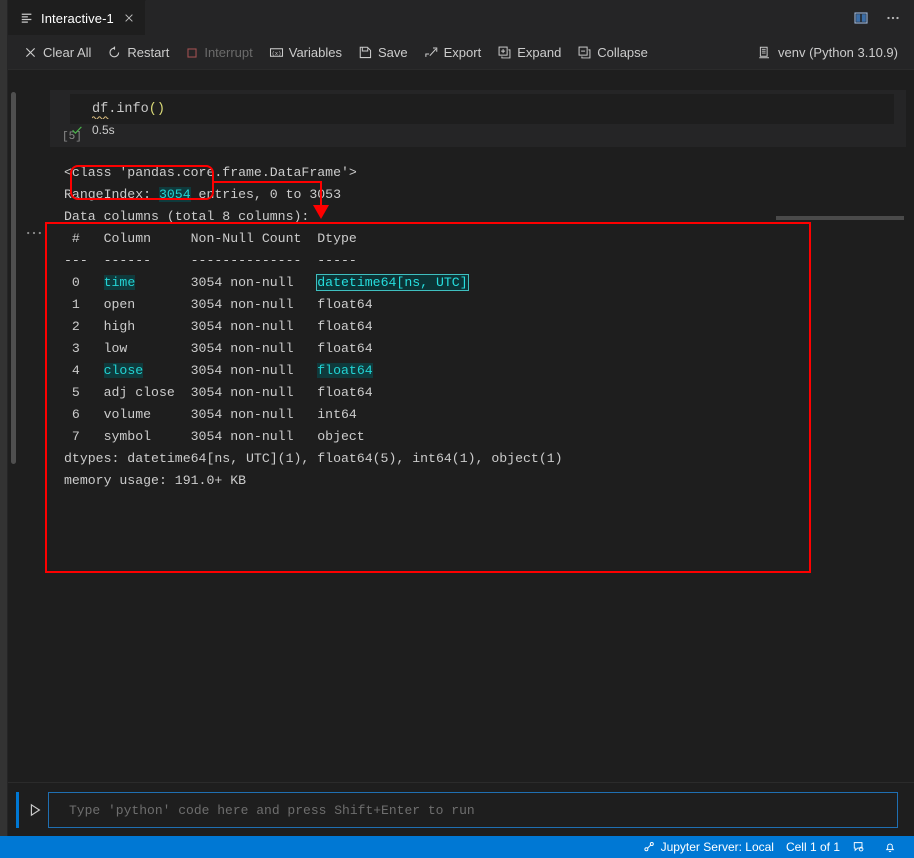 This screenshot has width=914, height=858. What do you see at coordinates (482, 109) in the screenshot?
I see `cell-code-editor: df .info()` at bounding box center [482, 109].